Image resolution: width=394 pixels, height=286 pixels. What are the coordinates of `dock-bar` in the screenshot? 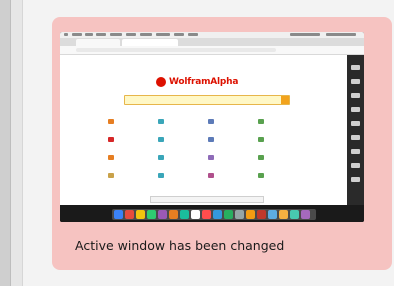 It's located at (214, 214).